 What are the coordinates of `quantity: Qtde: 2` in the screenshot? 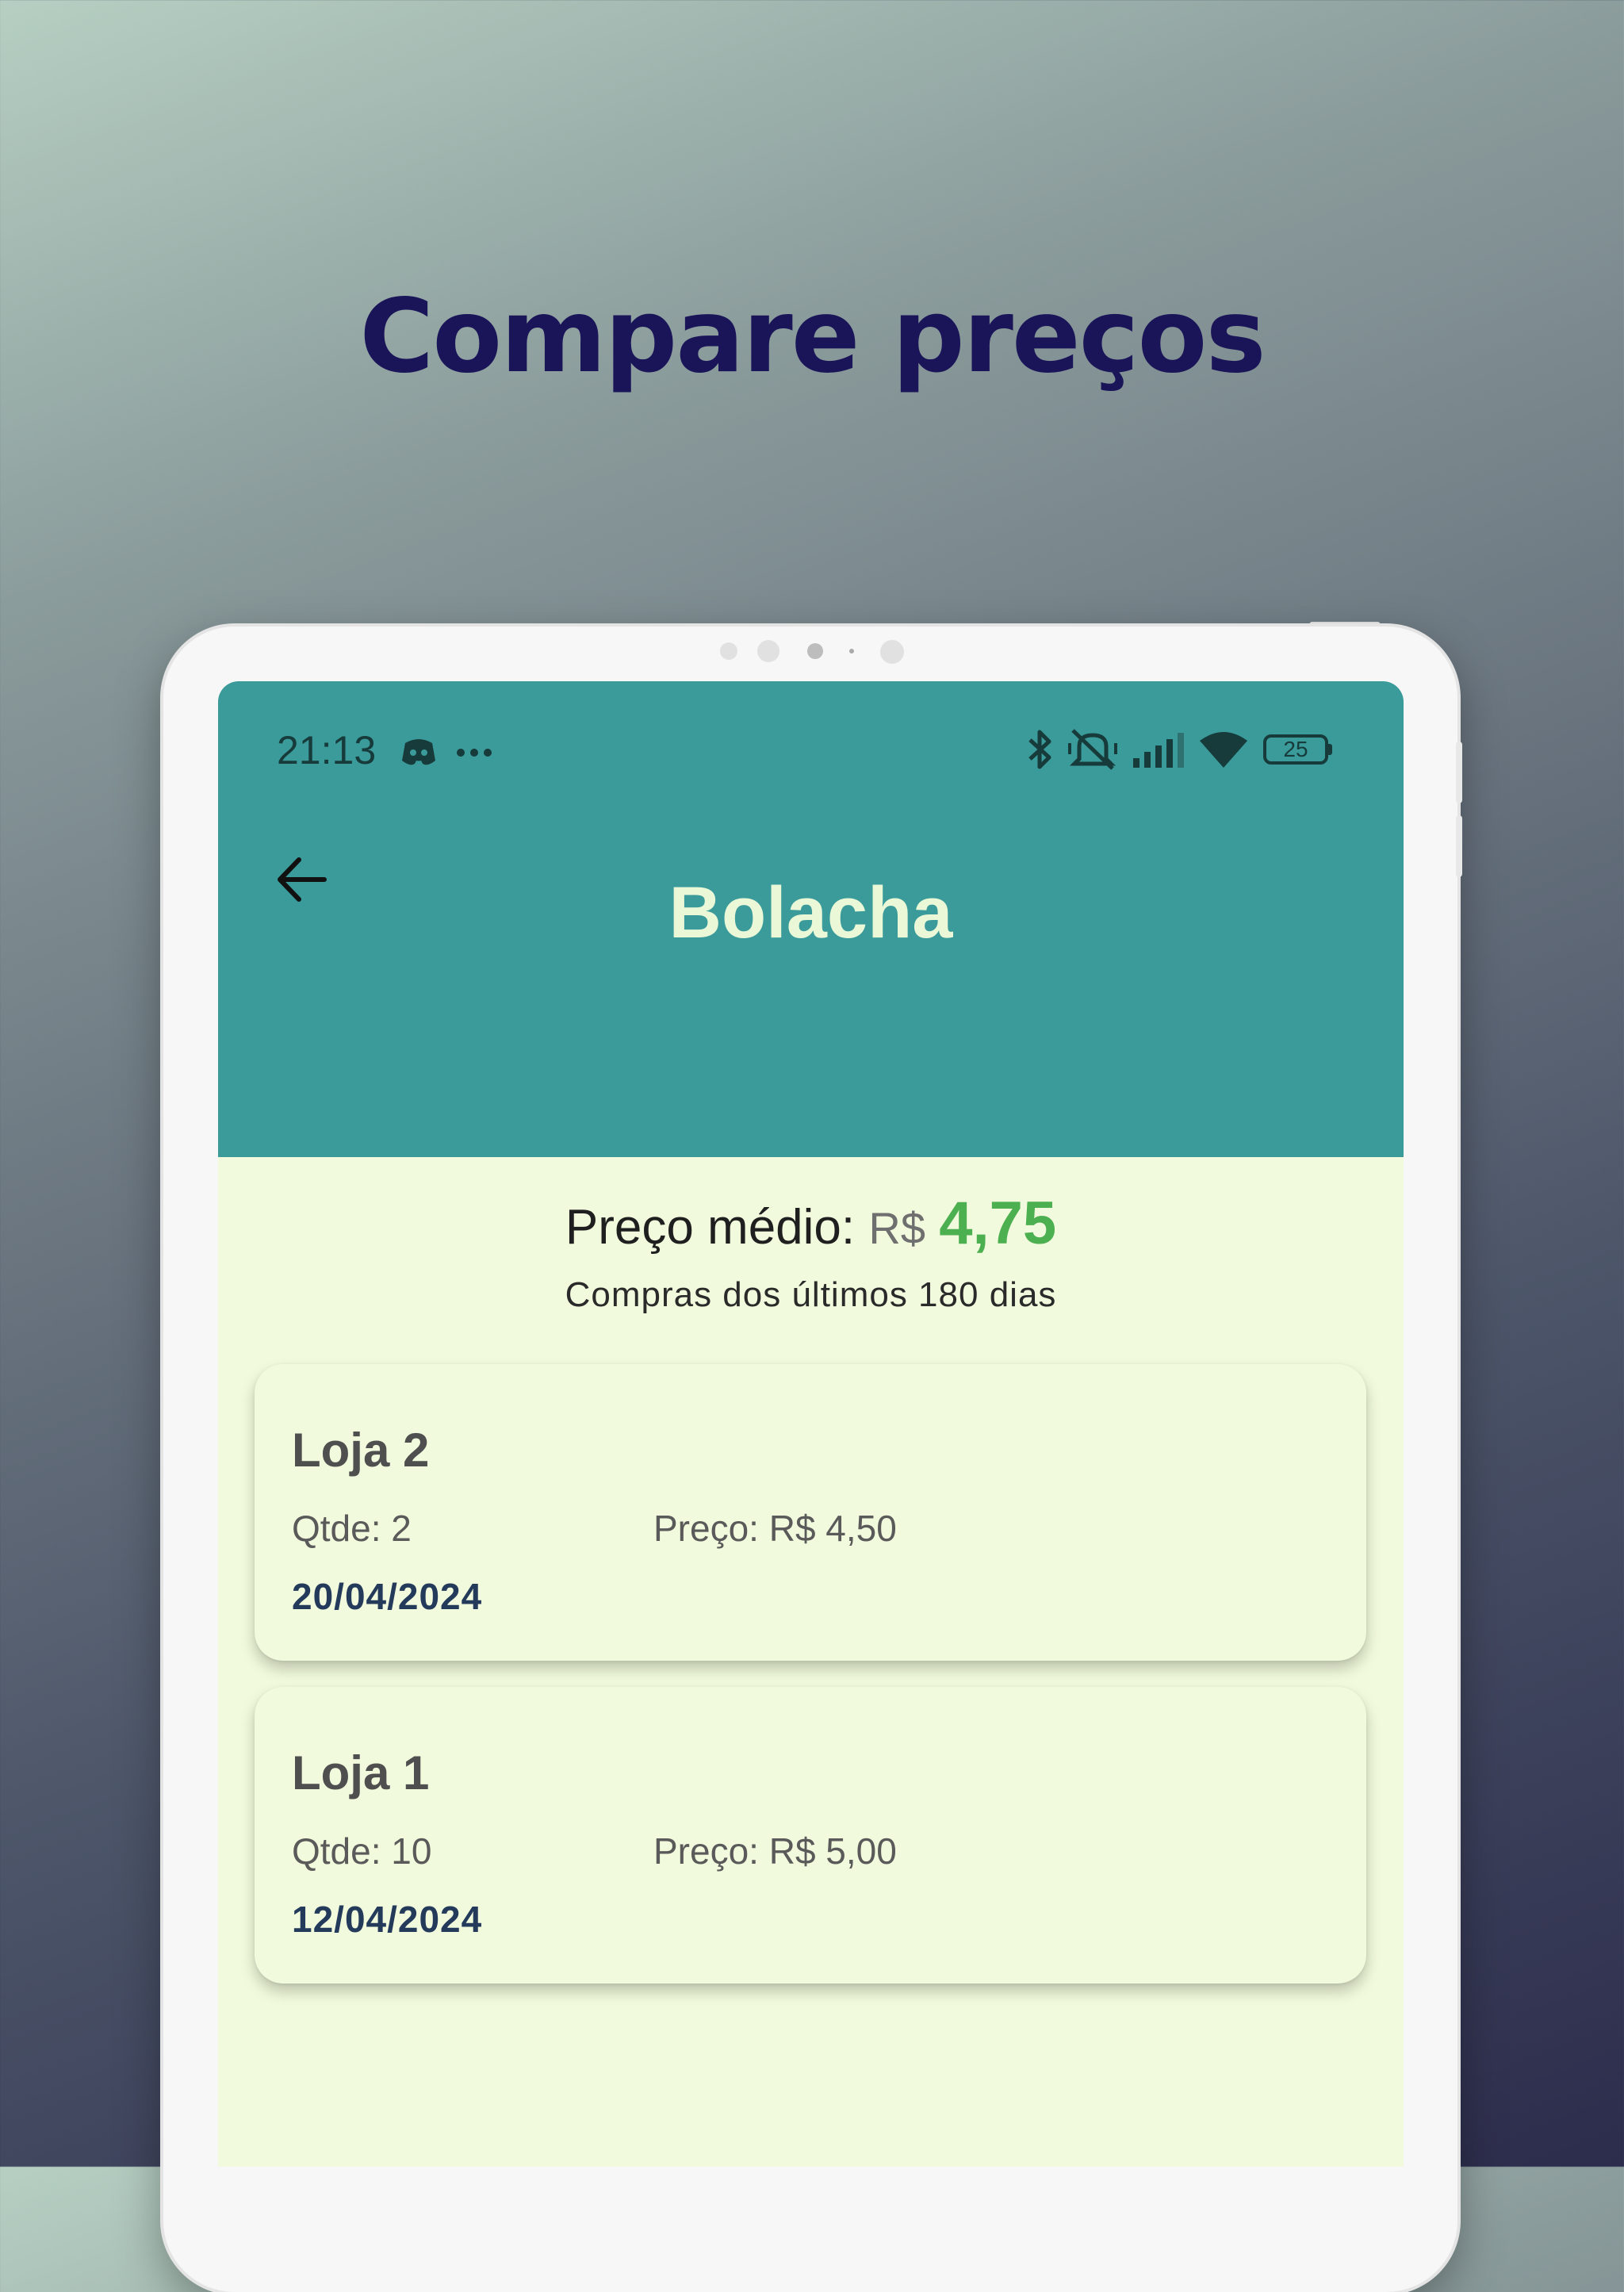 It's located at (352, 1528).